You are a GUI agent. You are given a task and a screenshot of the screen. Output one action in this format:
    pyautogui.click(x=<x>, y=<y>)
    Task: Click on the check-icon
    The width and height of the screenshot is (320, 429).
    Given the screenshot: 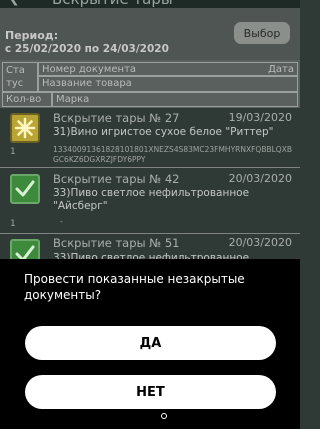 What is the action you would take?
    pyautogui.click(x=25, y=189)
    